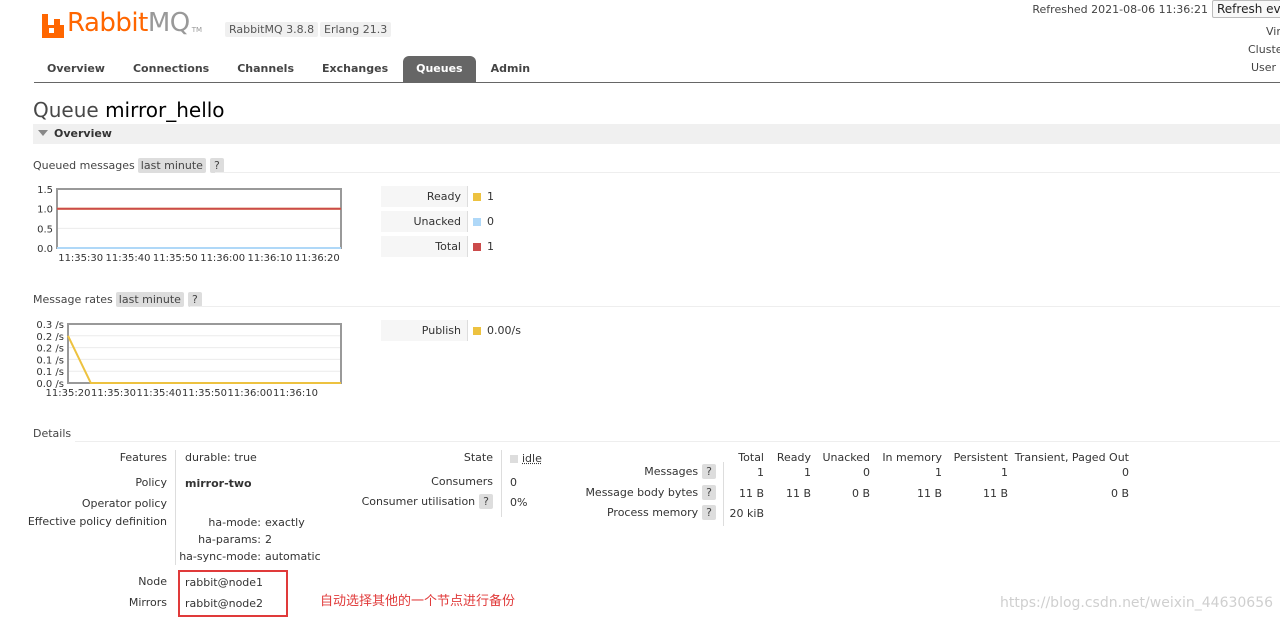 This screenshot has width=1280, height=622. Describe the element at coordinates (45, 249) in the screenshot. I see `chart1-ytick: 0.0` at that location.